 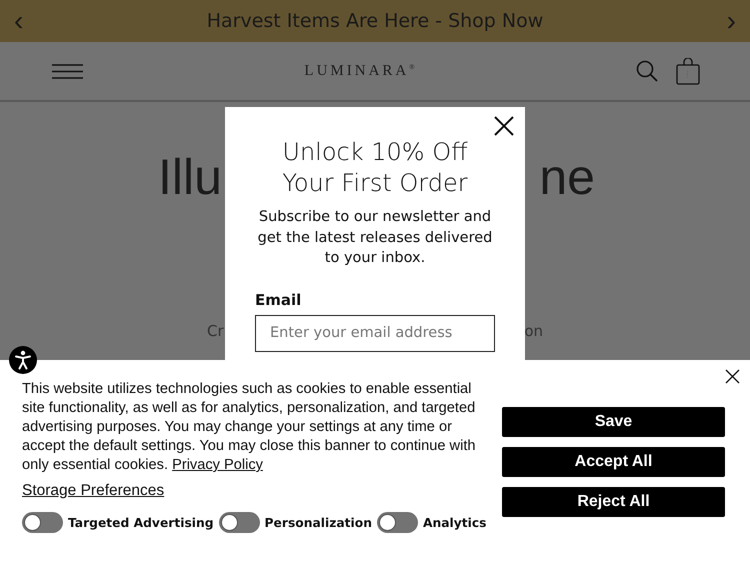 What do you see at coordinates (533, 331) in the screenshot?
I see `hero-subtitle: on` at bounding box center [533, 331].